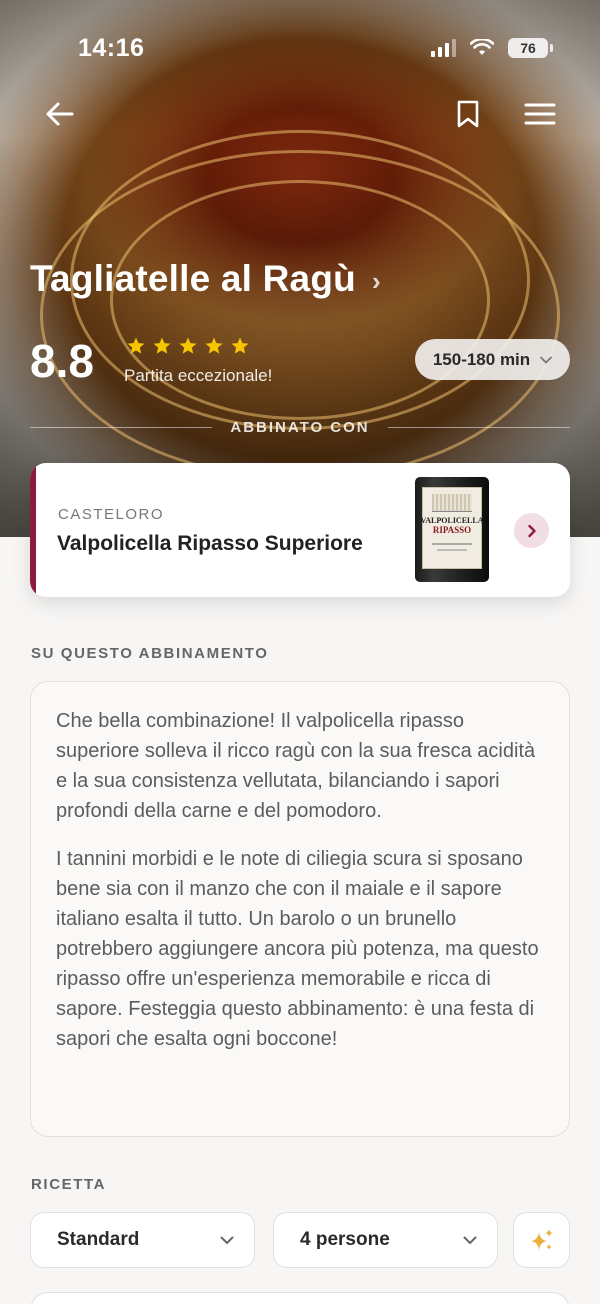 Image resolution: width=600 pixels, height=1304 pixels. I want to click on recipe-title: Tagliatelle al Ragù, so click(193, 278).